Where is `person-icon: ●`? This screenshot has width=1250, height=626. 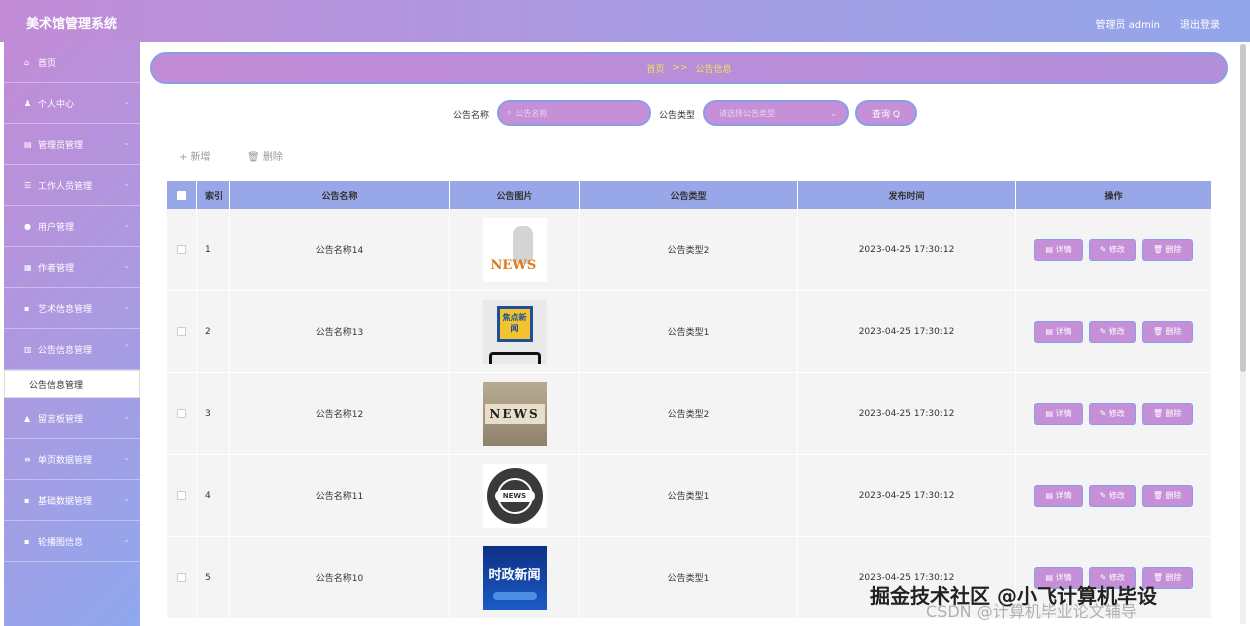 person-icon: ● is located at coordinates (27, 226).